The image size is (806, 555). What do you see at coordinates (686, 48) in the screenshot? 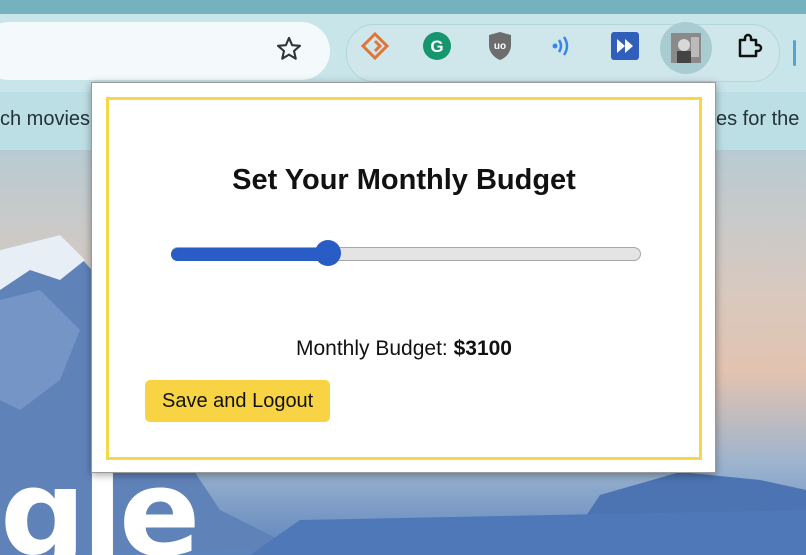
I see `profile-photo-icon` at bounding box center [686, 48].